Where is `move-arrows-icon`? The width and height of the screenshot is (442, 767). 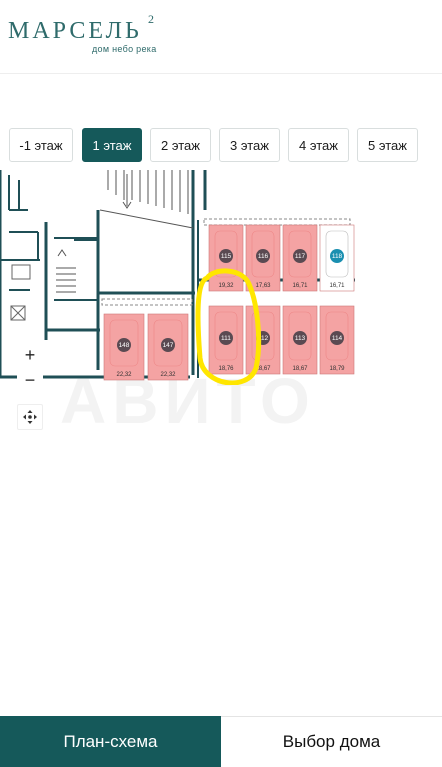
move-arrows-icon is located at coordinates (30, 417).